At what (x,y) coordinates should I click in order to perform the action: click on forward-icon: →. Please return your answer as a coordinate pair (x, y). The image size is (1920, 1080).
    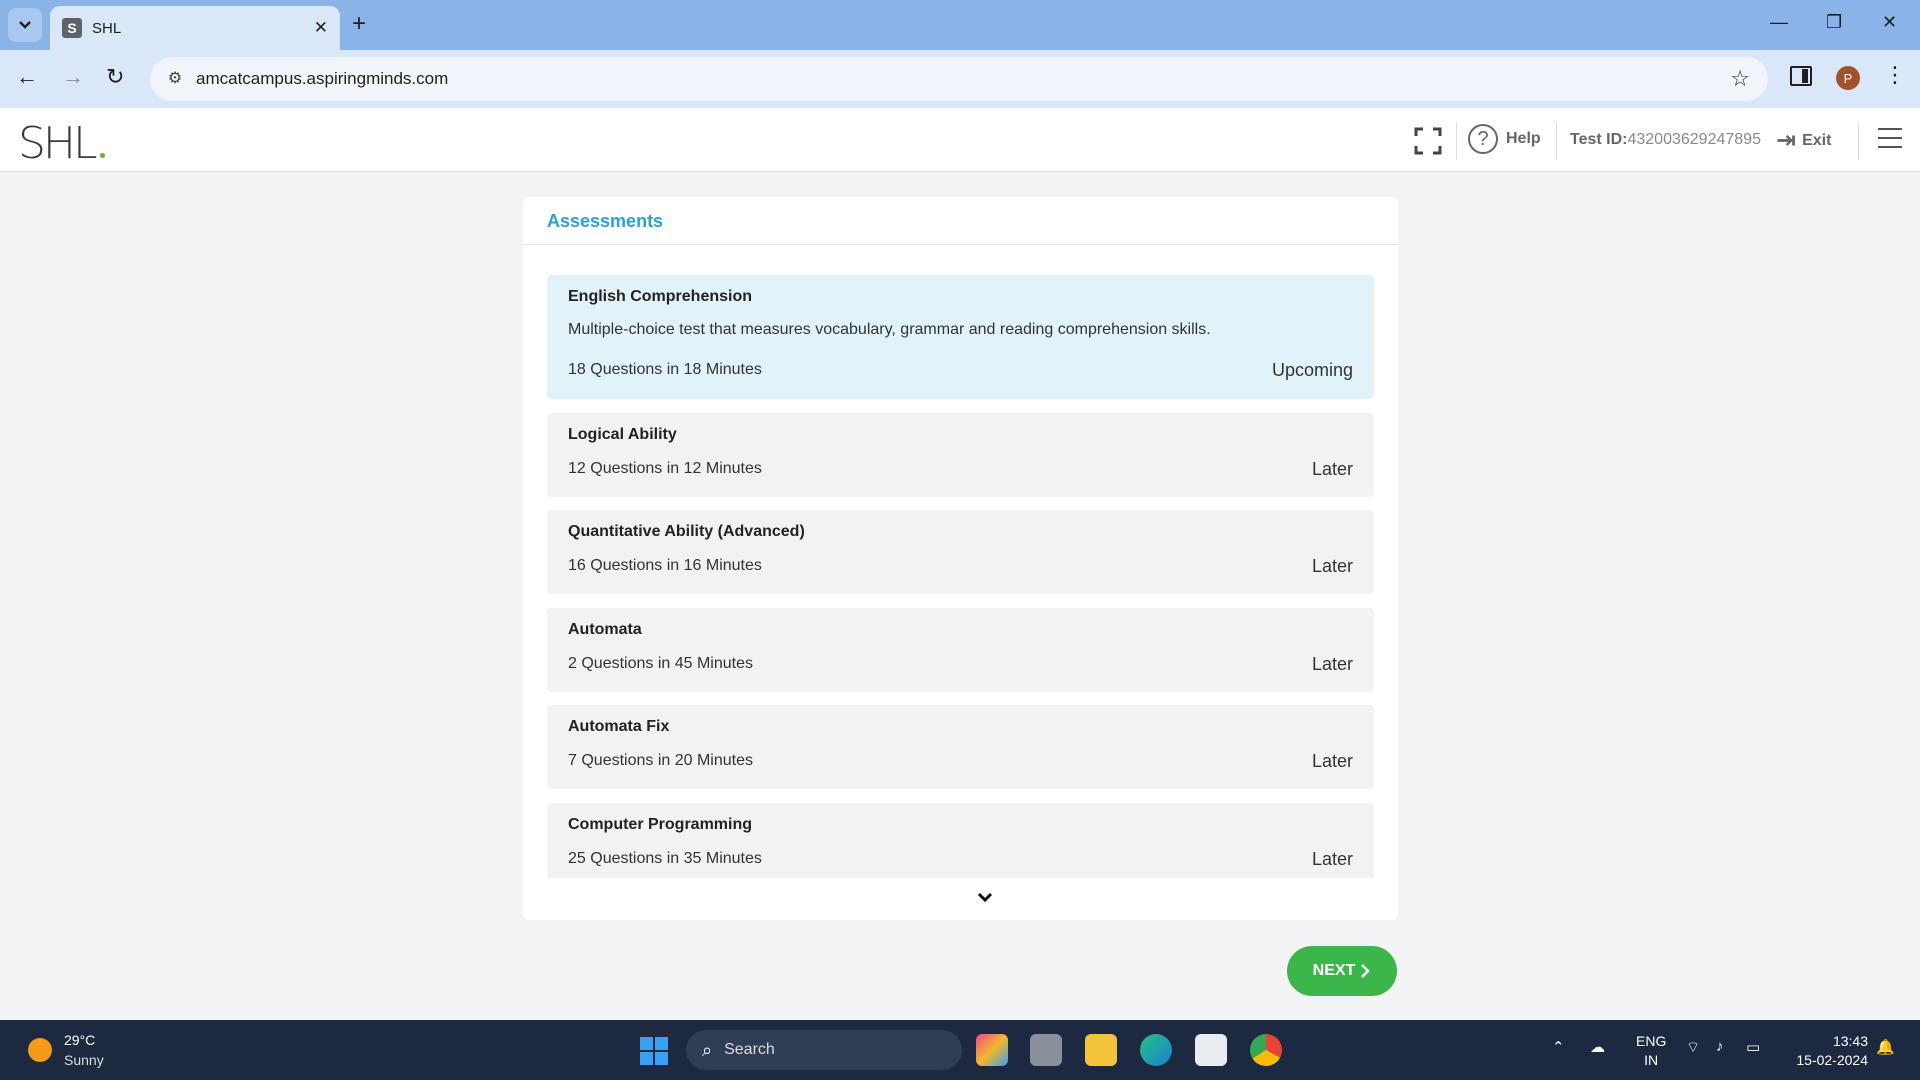
    Looking at the image, I should click on (73, 77).